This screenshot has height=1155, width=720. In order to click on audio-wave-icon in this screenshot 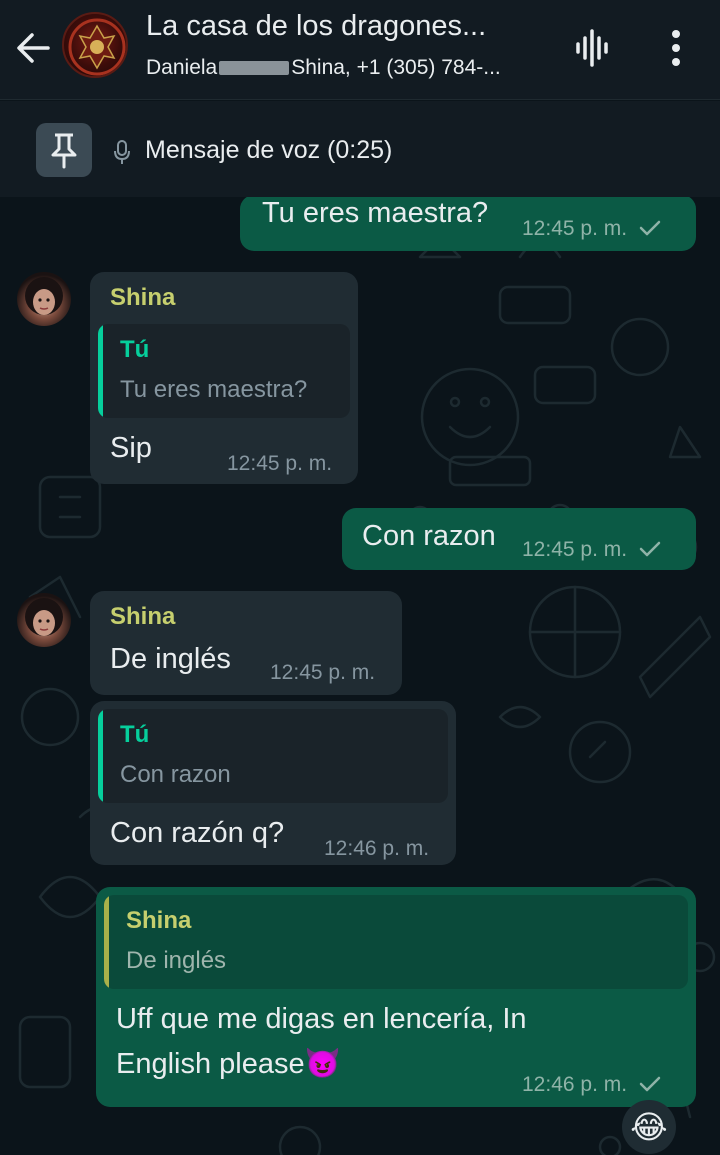, I will do `click(592, 48)`.